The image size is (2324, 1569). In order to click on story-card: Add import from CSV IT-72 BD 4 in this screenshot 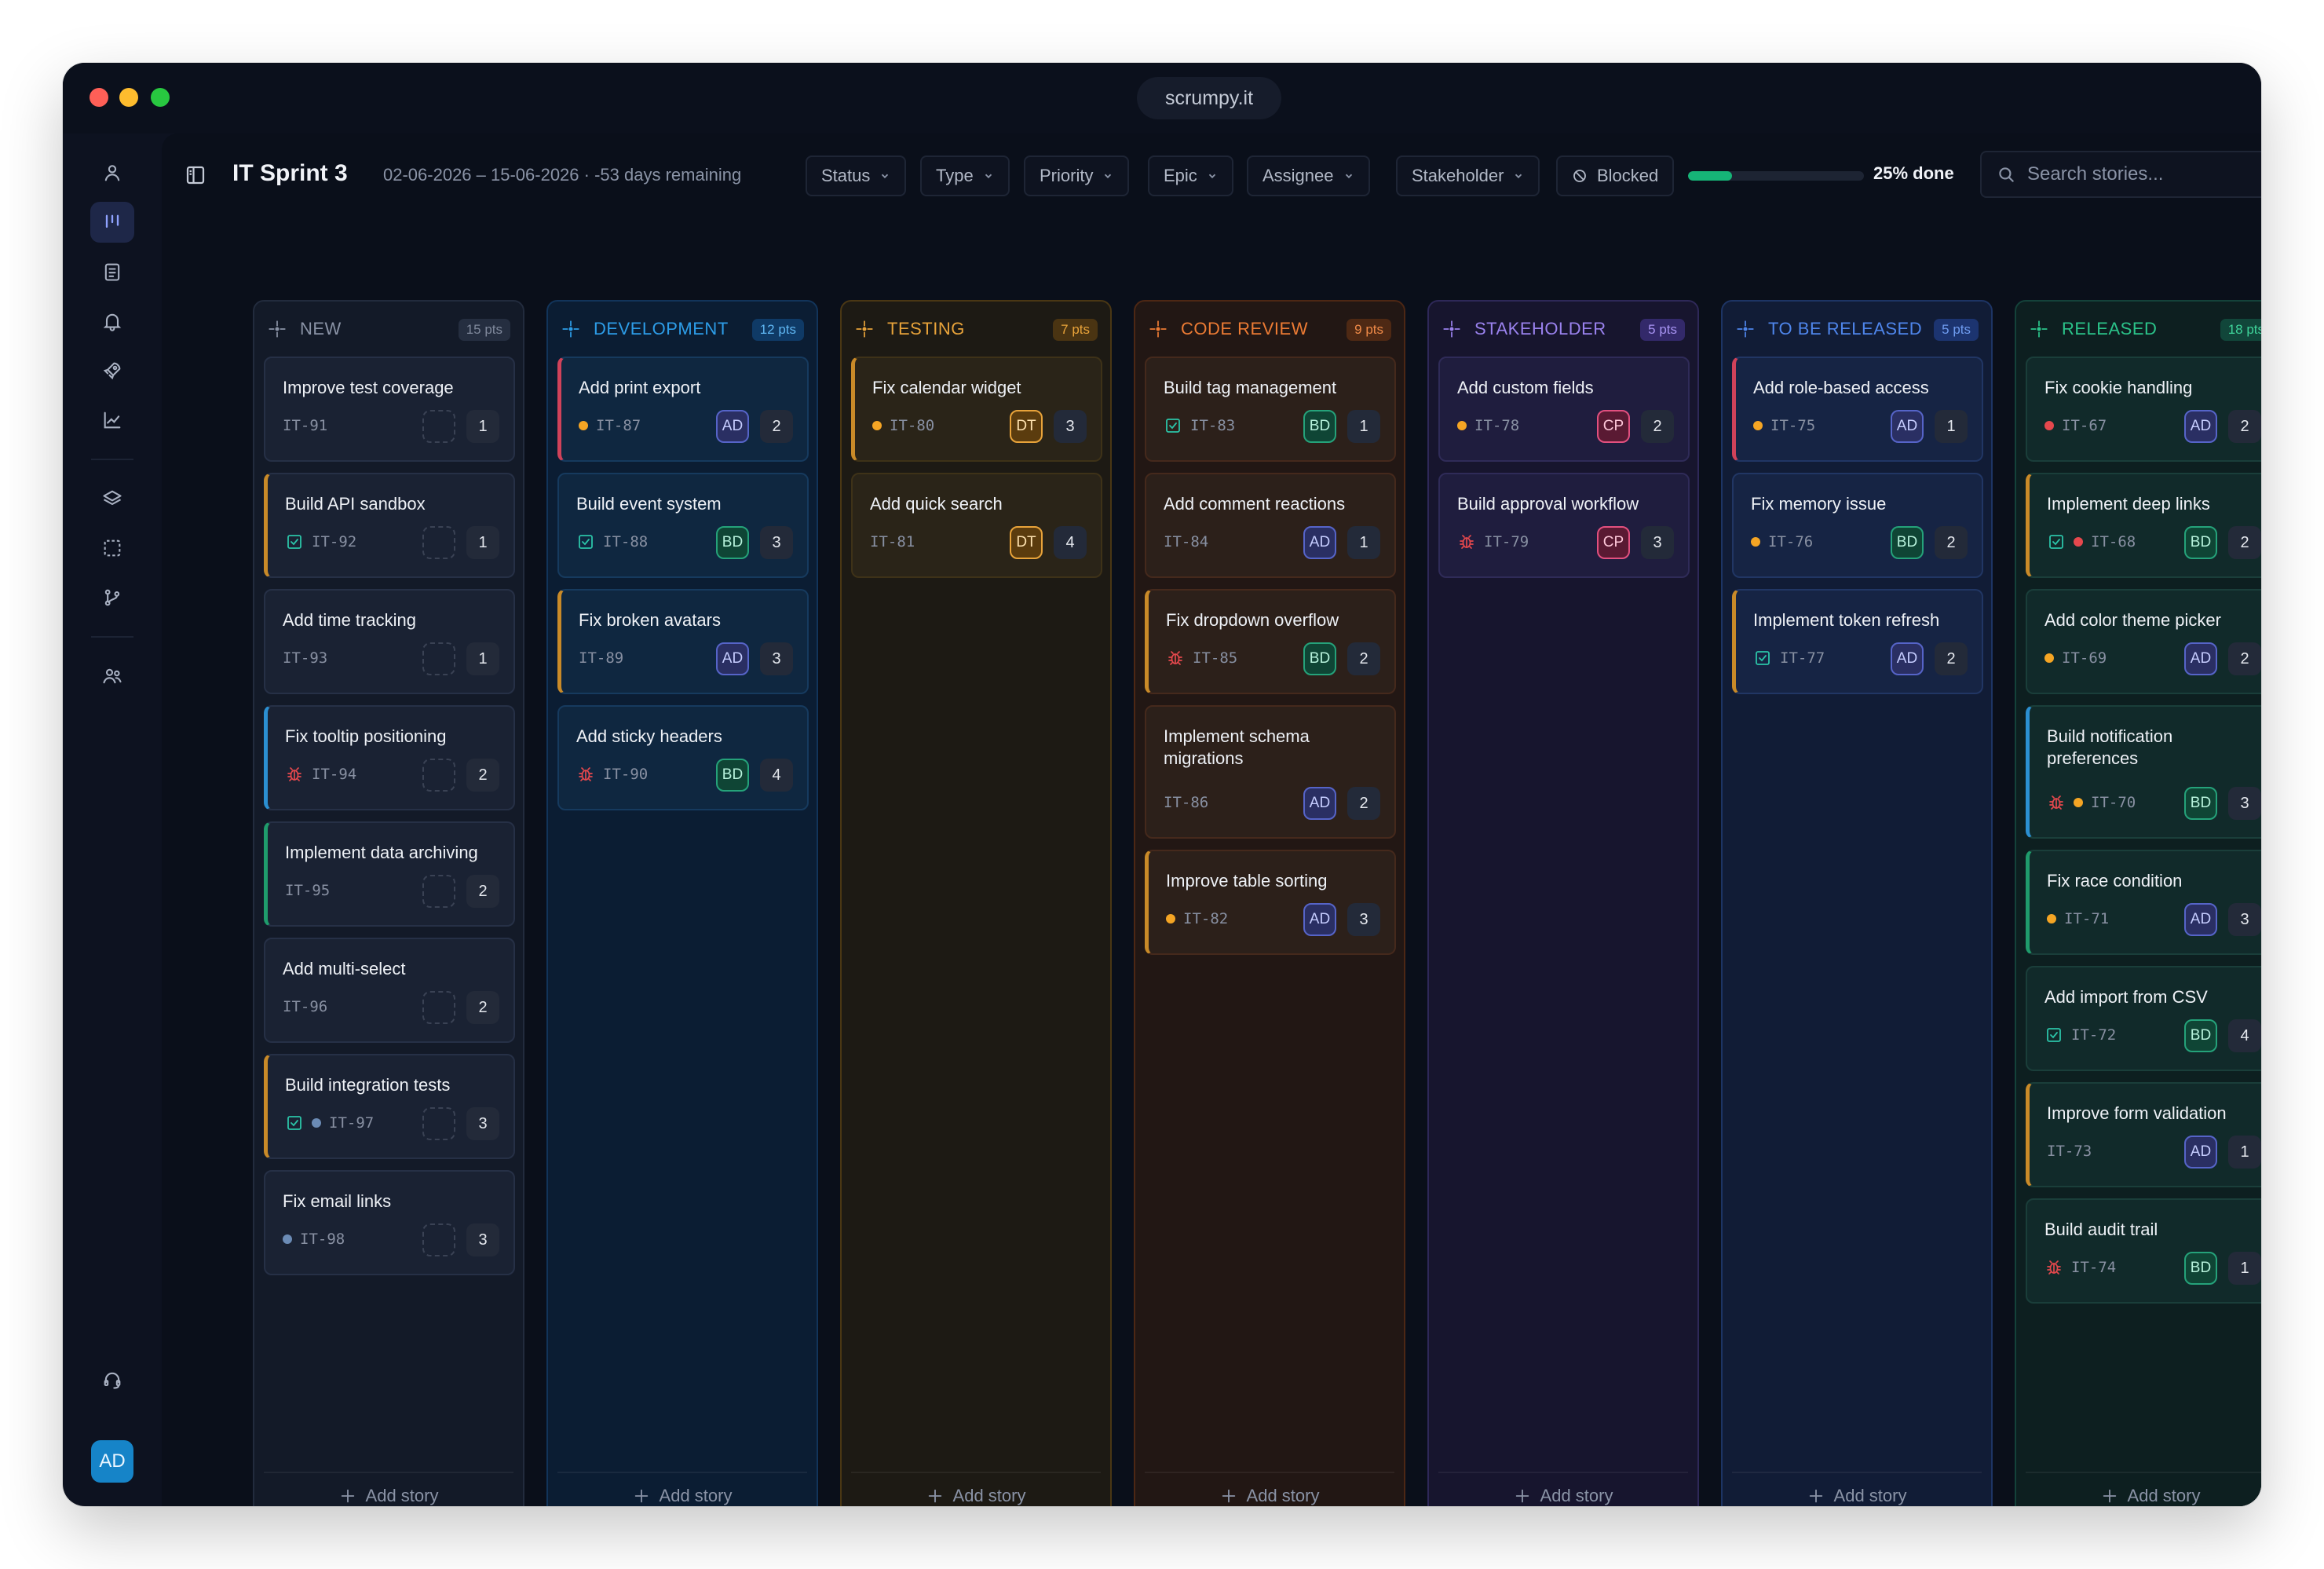, I will do `click(2143, 1019)`.